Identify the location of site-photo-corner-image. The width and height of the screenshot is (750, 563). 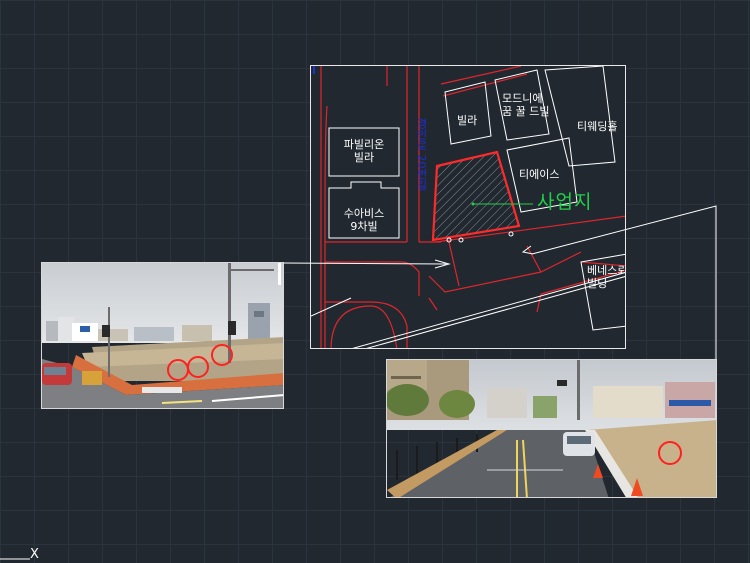
(162, 335).